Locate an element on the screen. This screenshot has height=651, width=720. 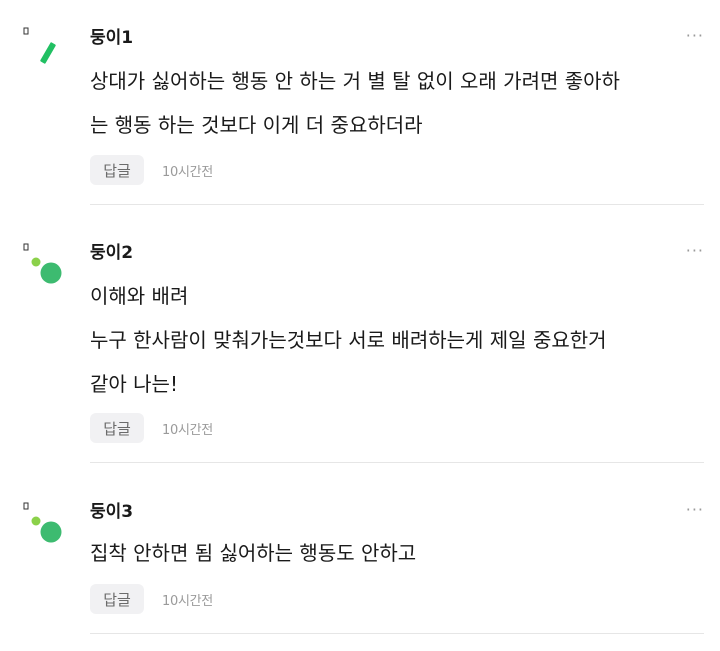
comment-author: 둥이1 is located at coordinates (111, 38).